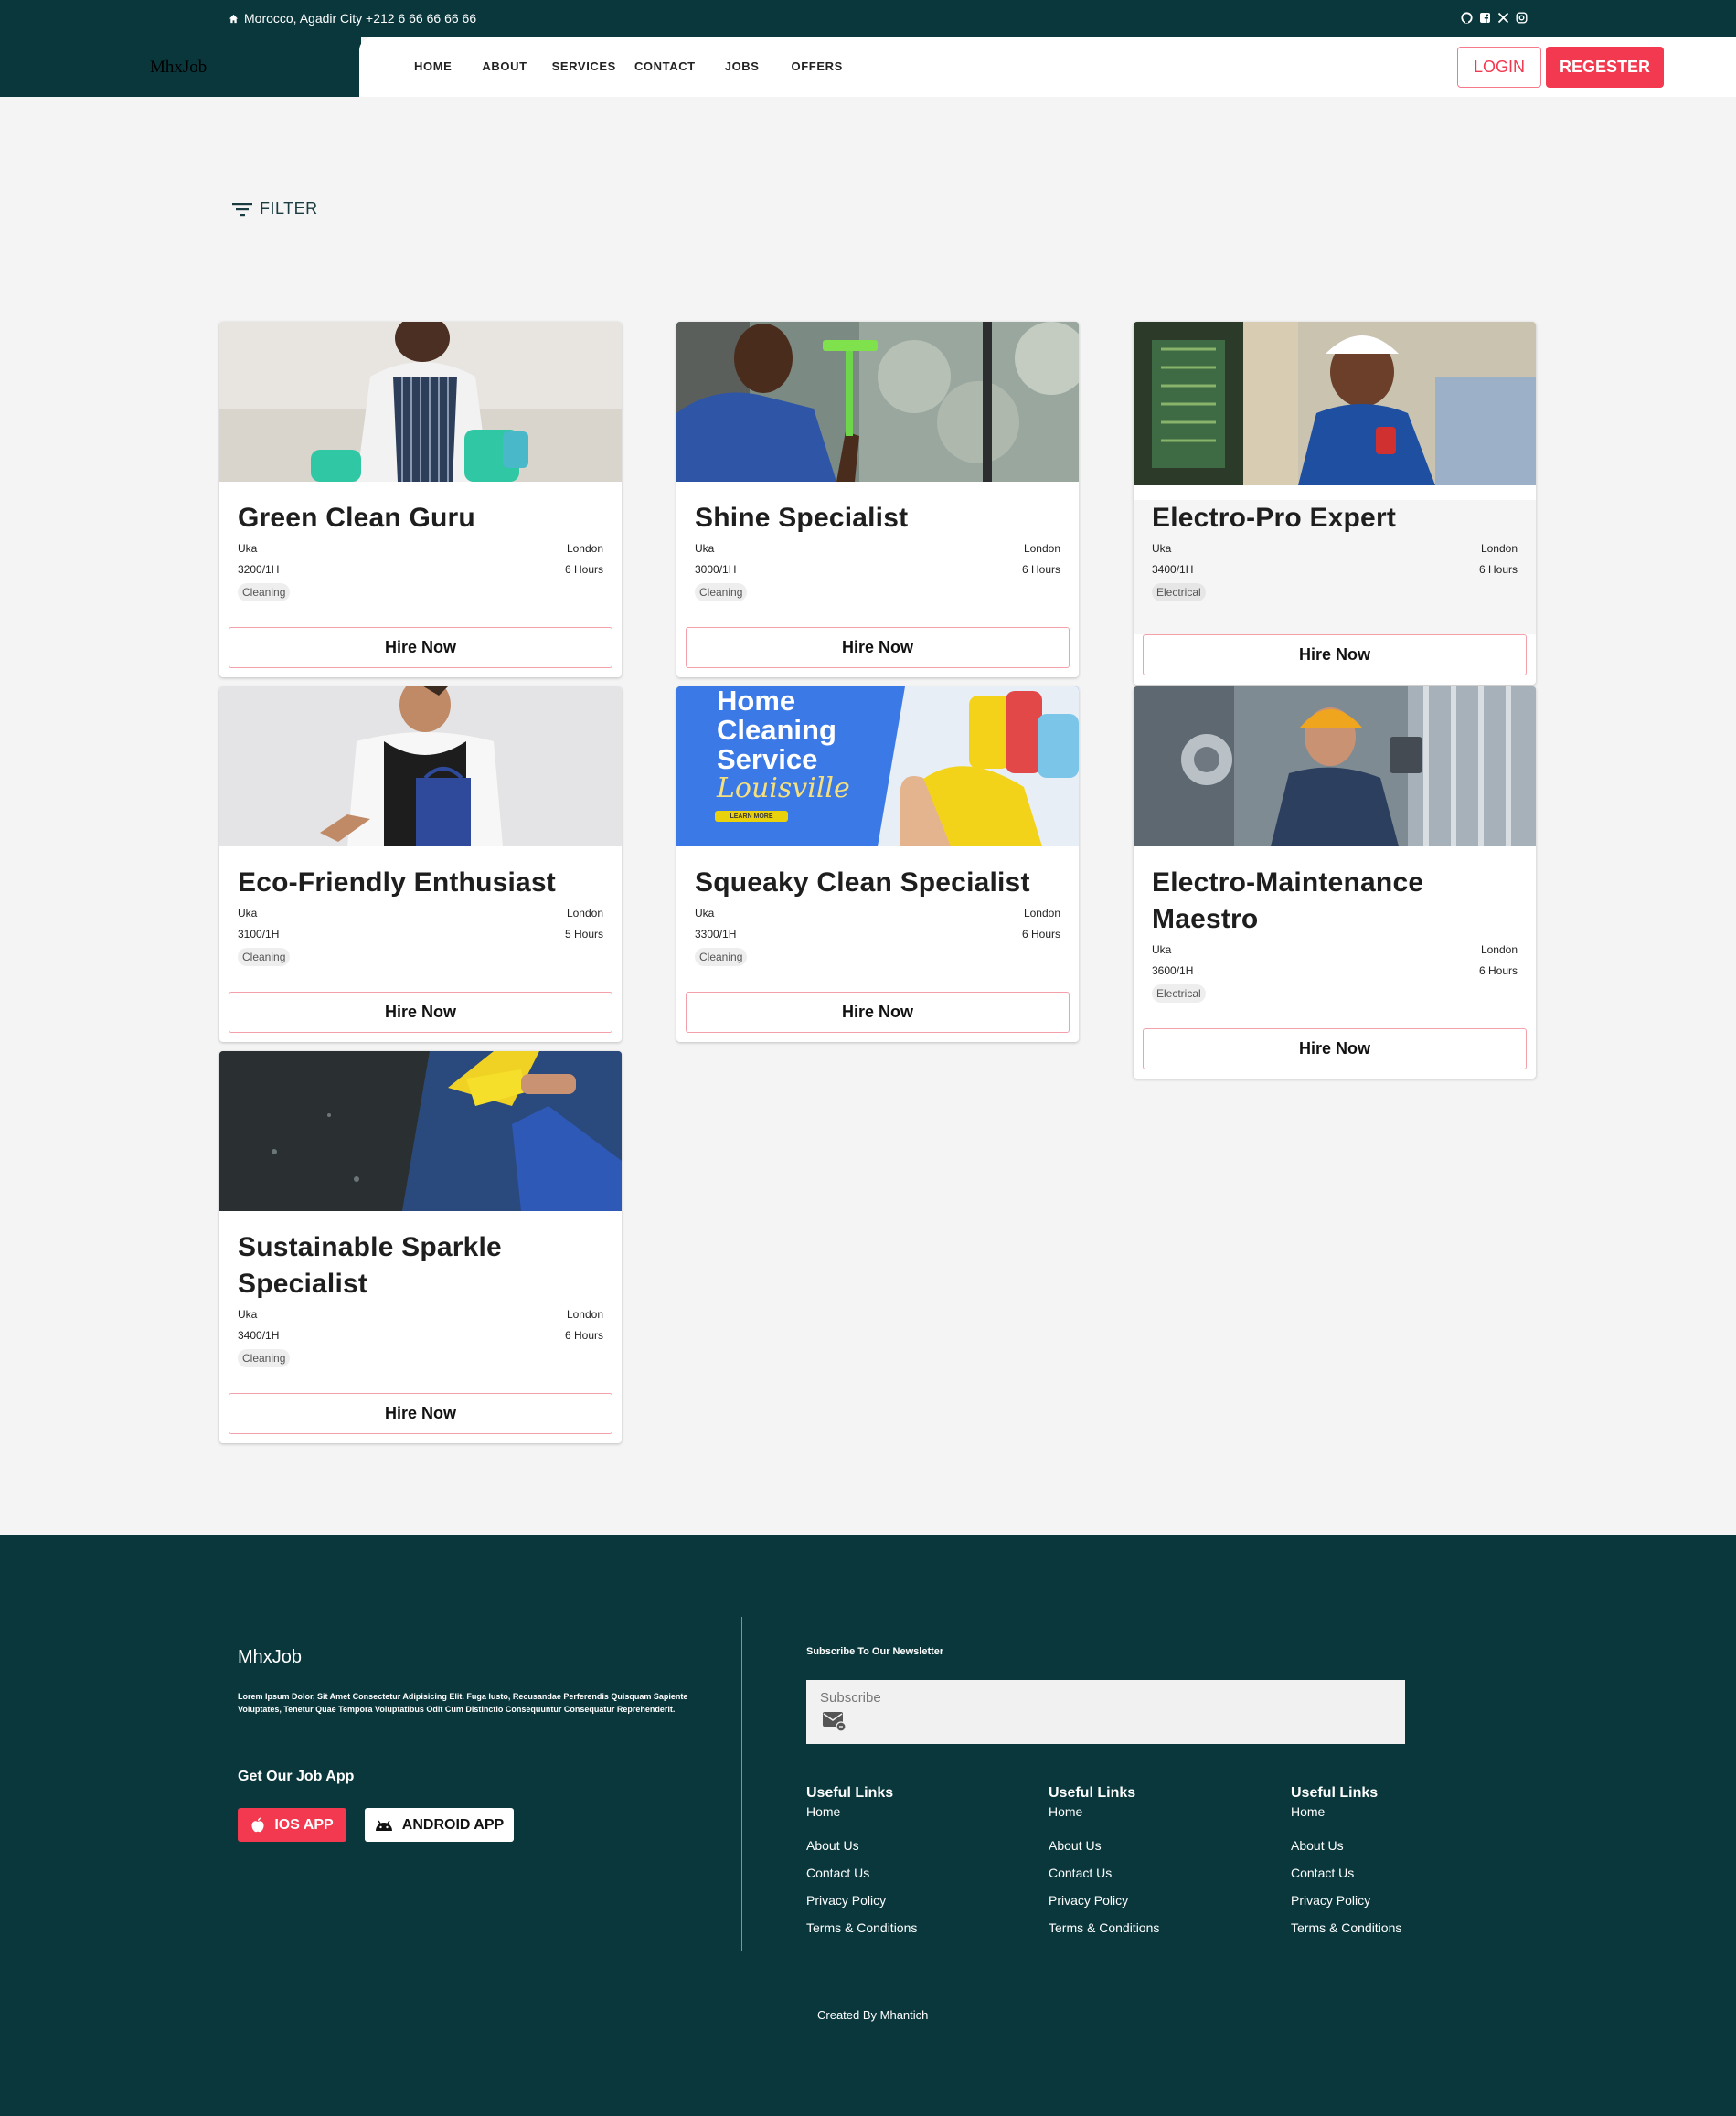 This screenshot has height=2116, width=1736. What do you see at coordinates (1522, 18) in the screenshot?
I see `instagram-icon` at bounding box center [1522, 18].